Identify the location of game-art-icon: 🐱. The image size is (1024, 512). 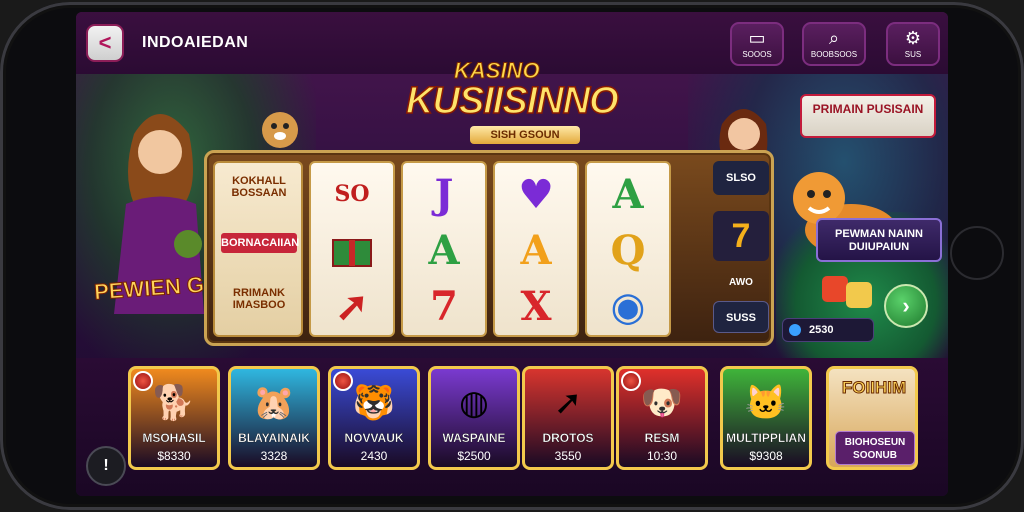
(766, 403).